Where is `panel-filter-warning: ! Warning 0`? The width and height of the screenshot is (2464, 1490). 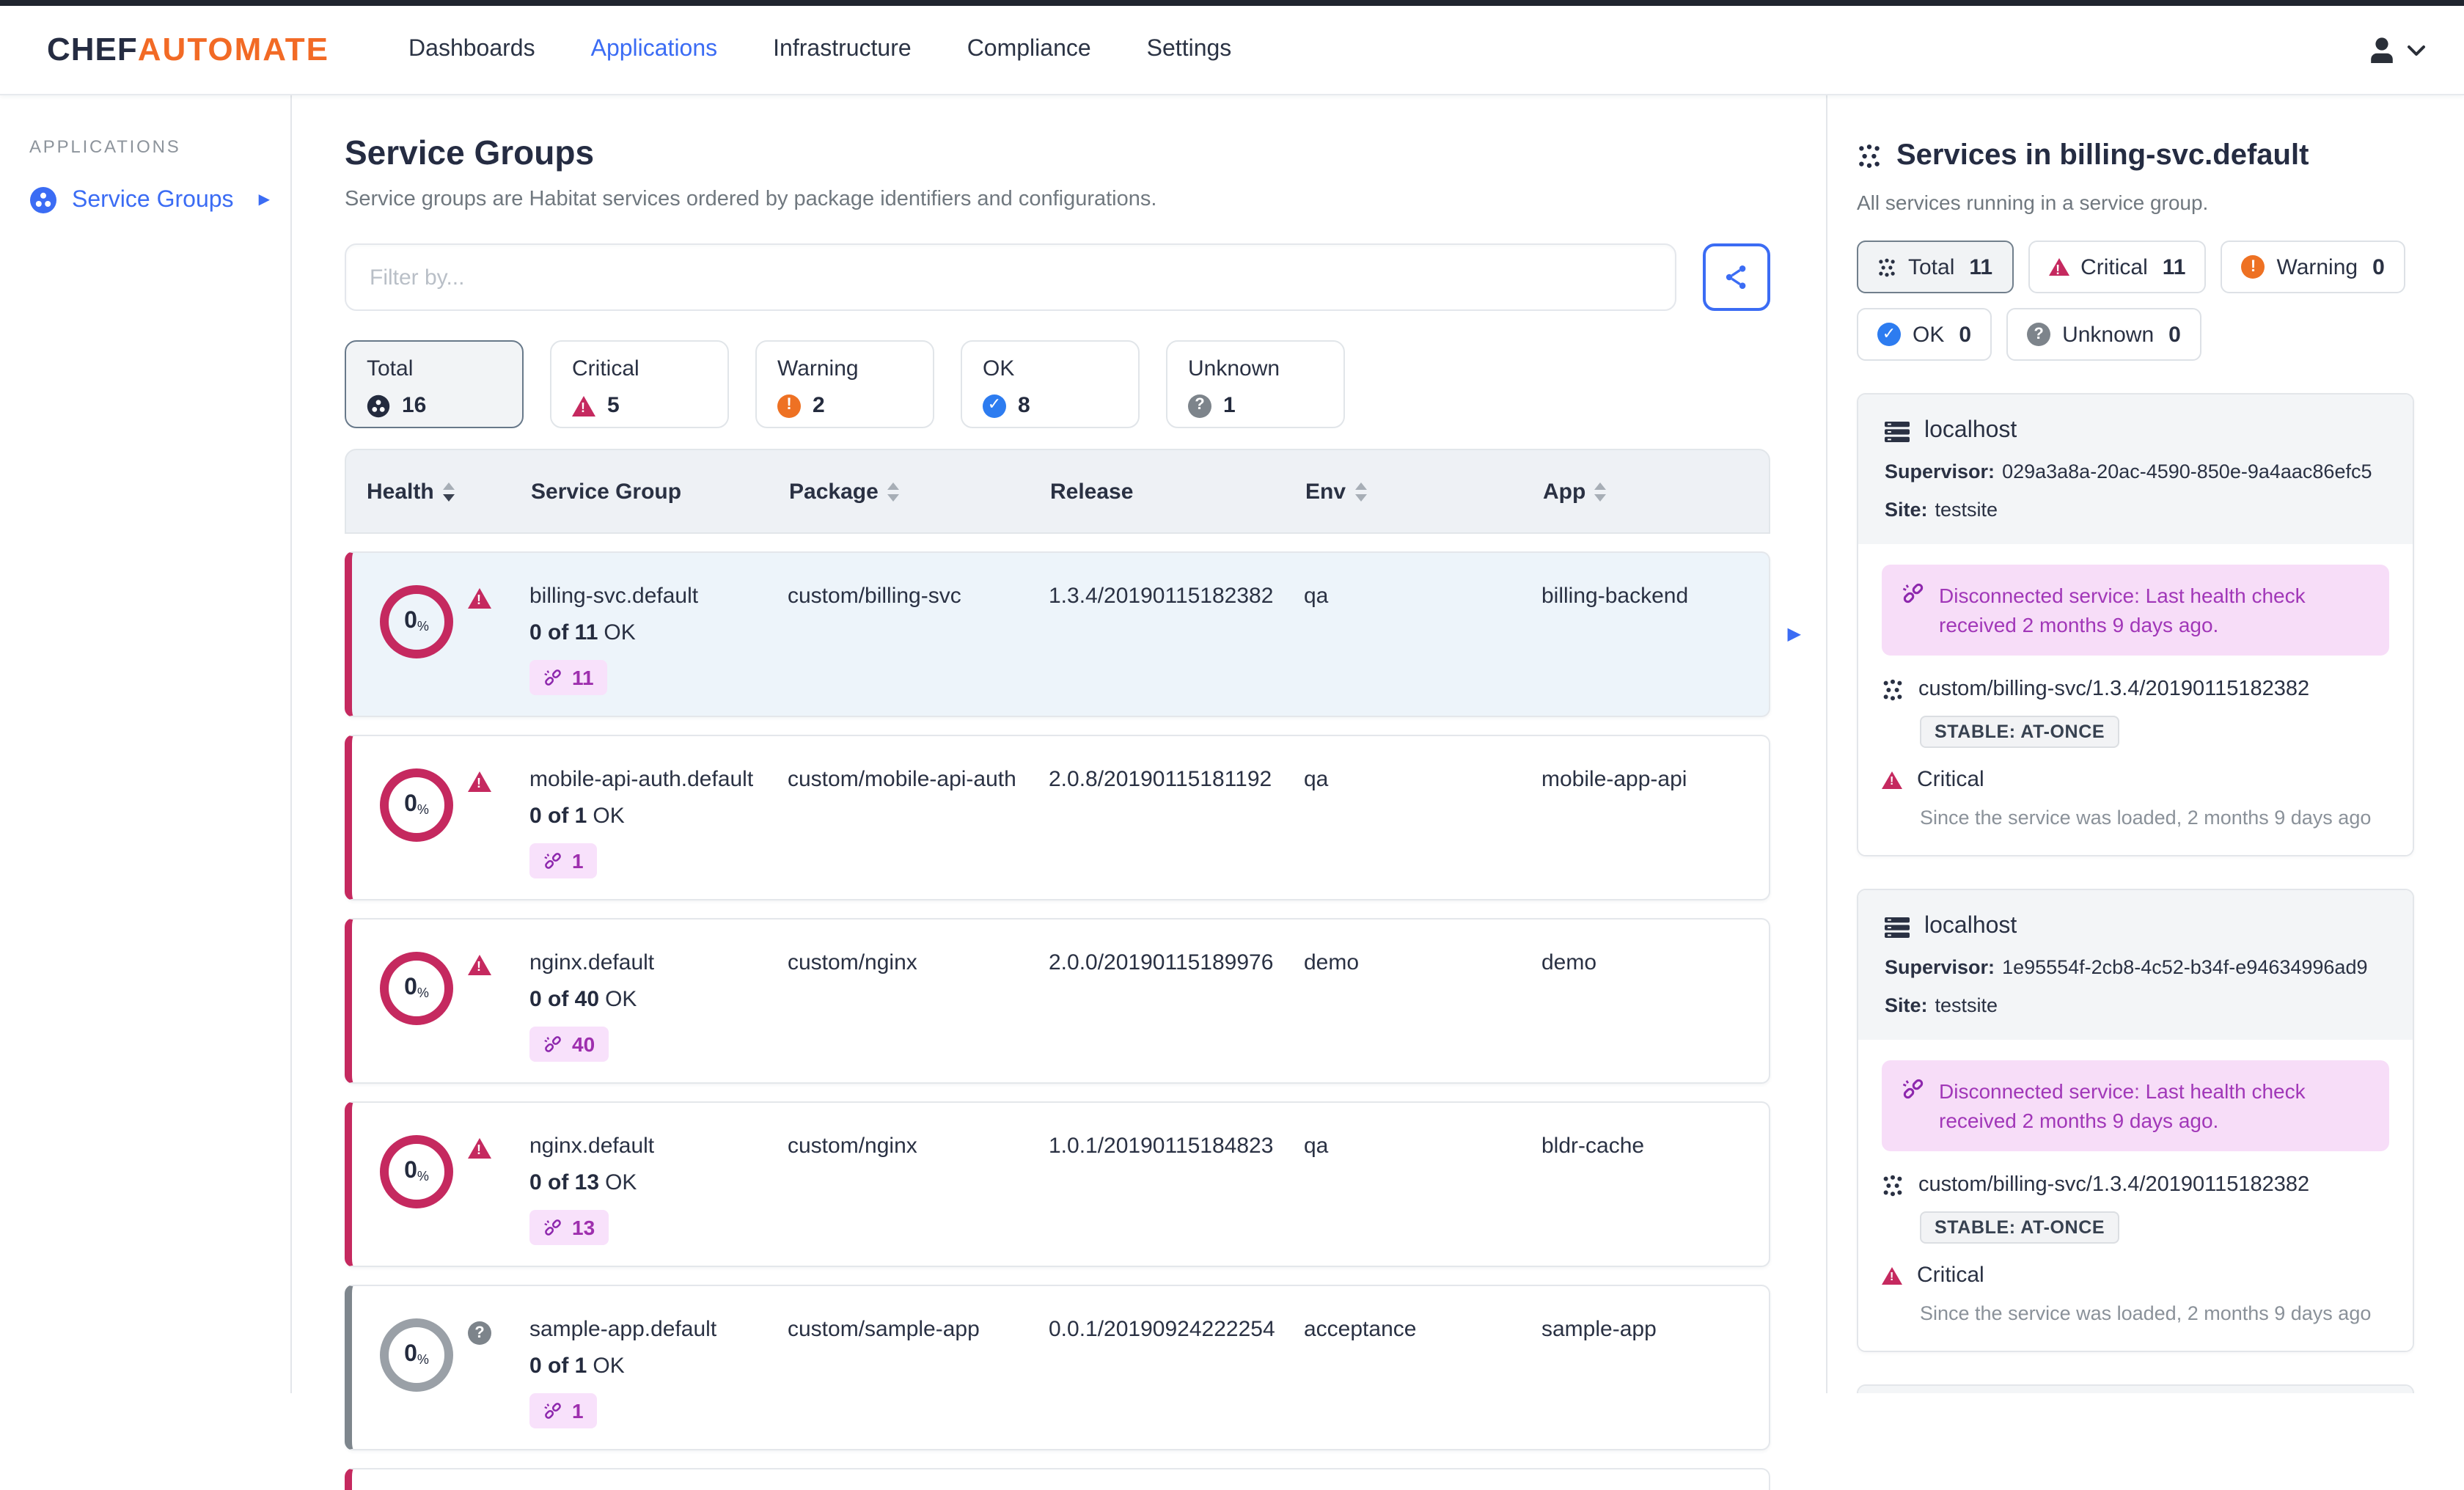 panel-filter-warning: ! Warning 0 is located at coordinates (2313, 267).